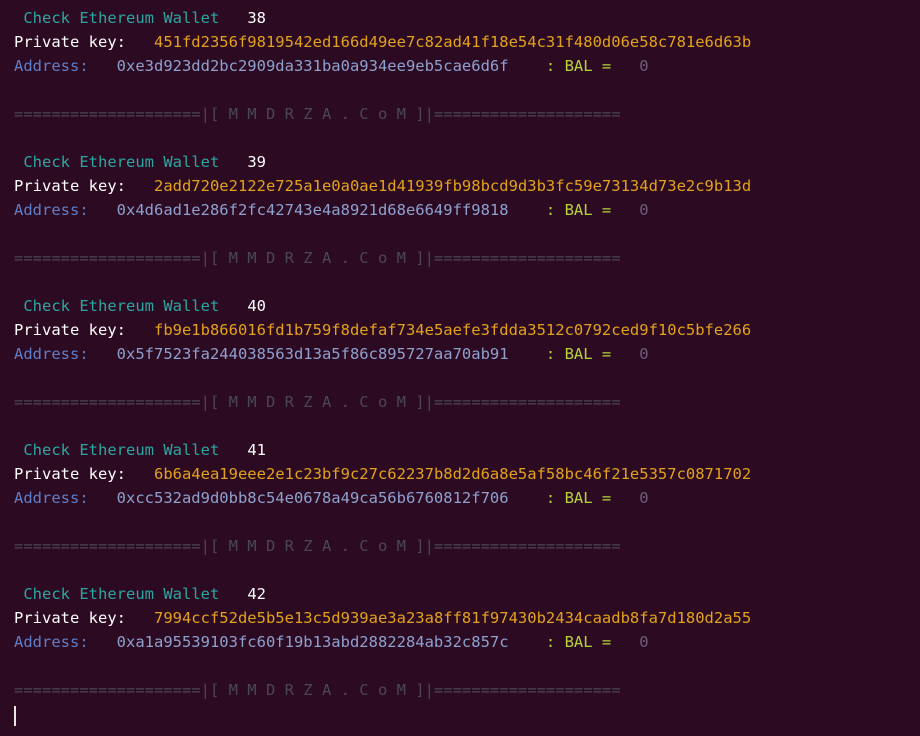 This screenshot has width=920, height=736. What do you see at coordinates (256, 306) in the screenshot?
I see `wallet-number: 40` at bounding box center [256, 306].